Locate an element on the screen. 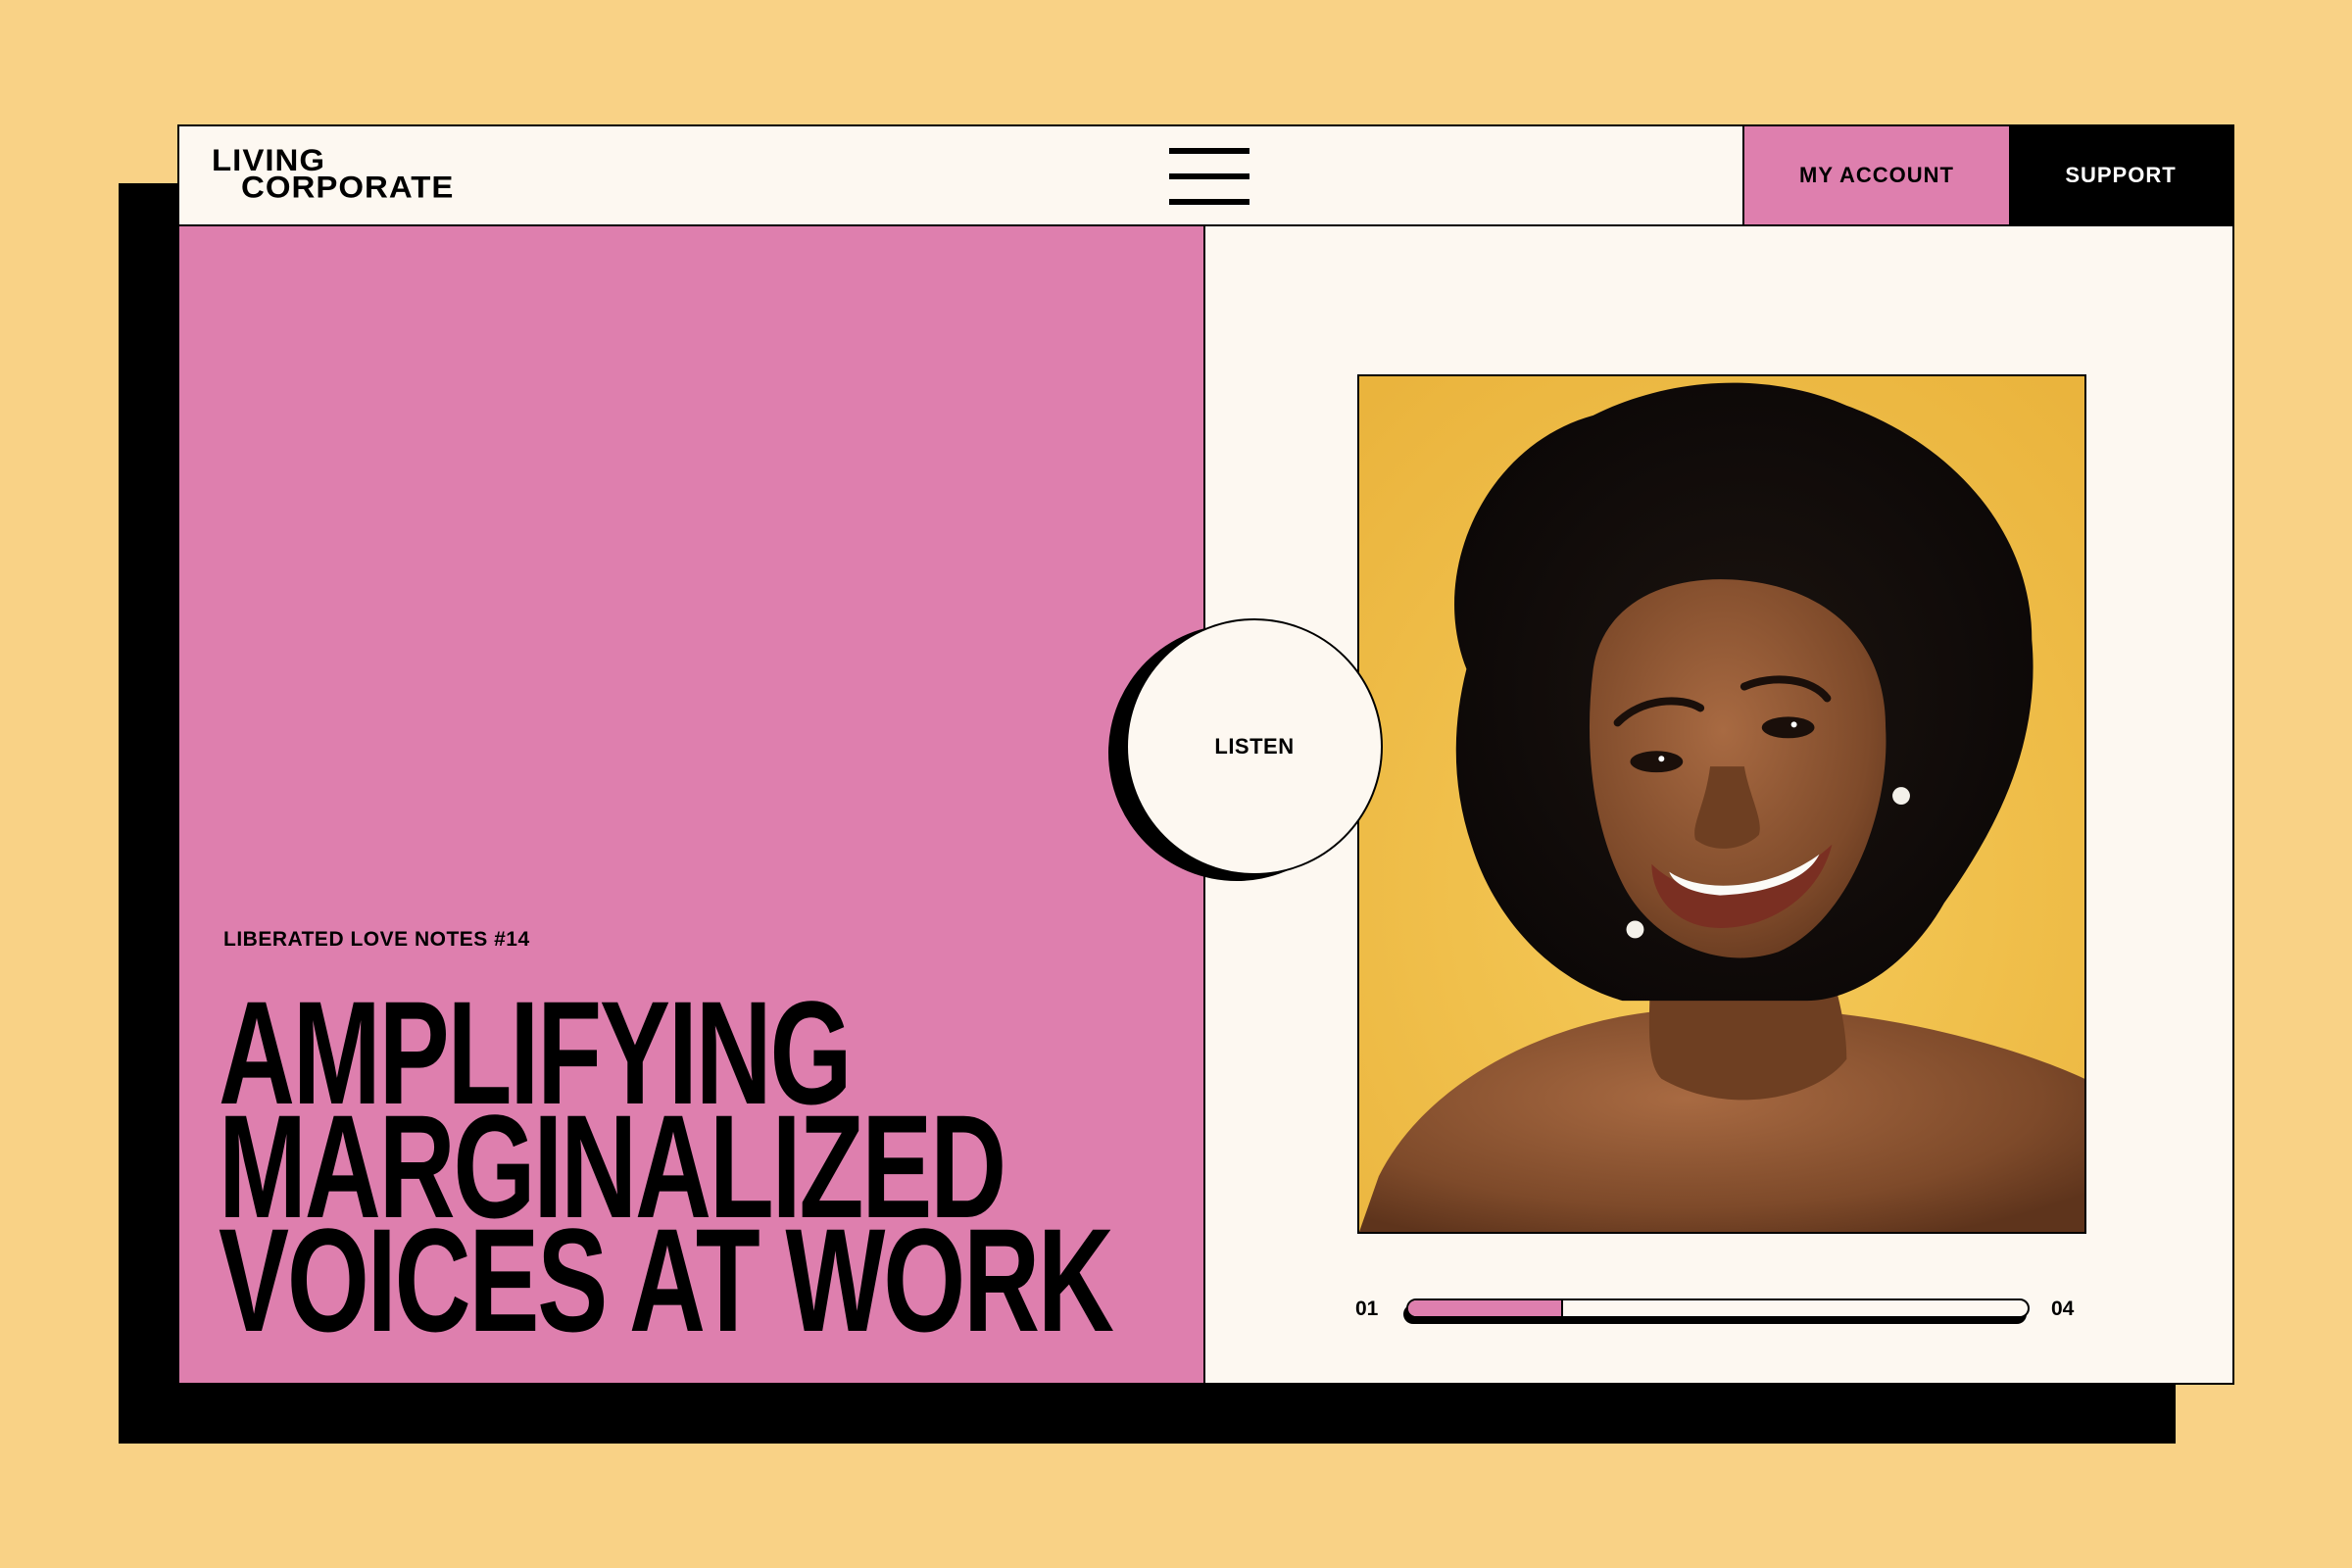 The image size is (2352, 1568). site-header: LIVING CORPORATE MY ACCOUNT SUPPORT is located at coordinates (1205, 176).